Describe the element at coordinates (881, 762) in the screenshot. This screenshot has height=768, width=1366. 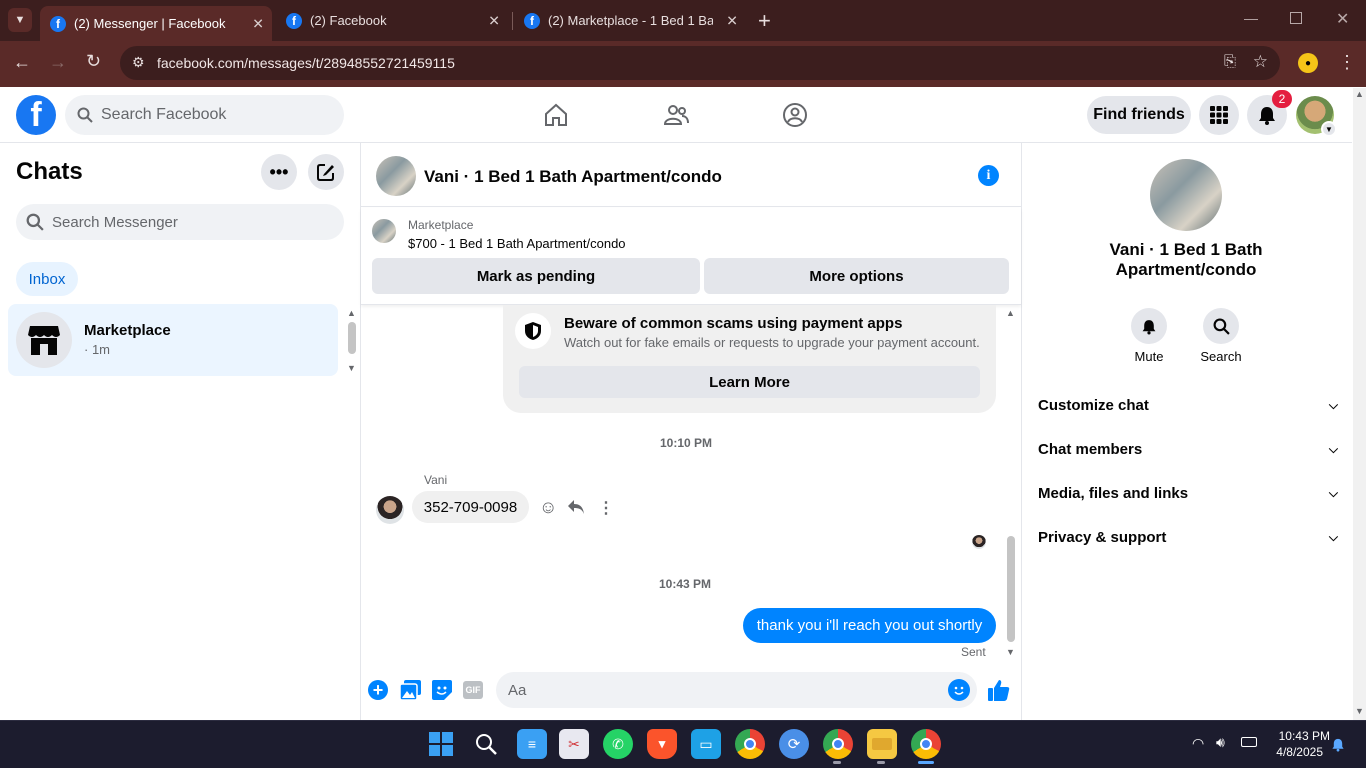
I see `running-indicator` at that location.